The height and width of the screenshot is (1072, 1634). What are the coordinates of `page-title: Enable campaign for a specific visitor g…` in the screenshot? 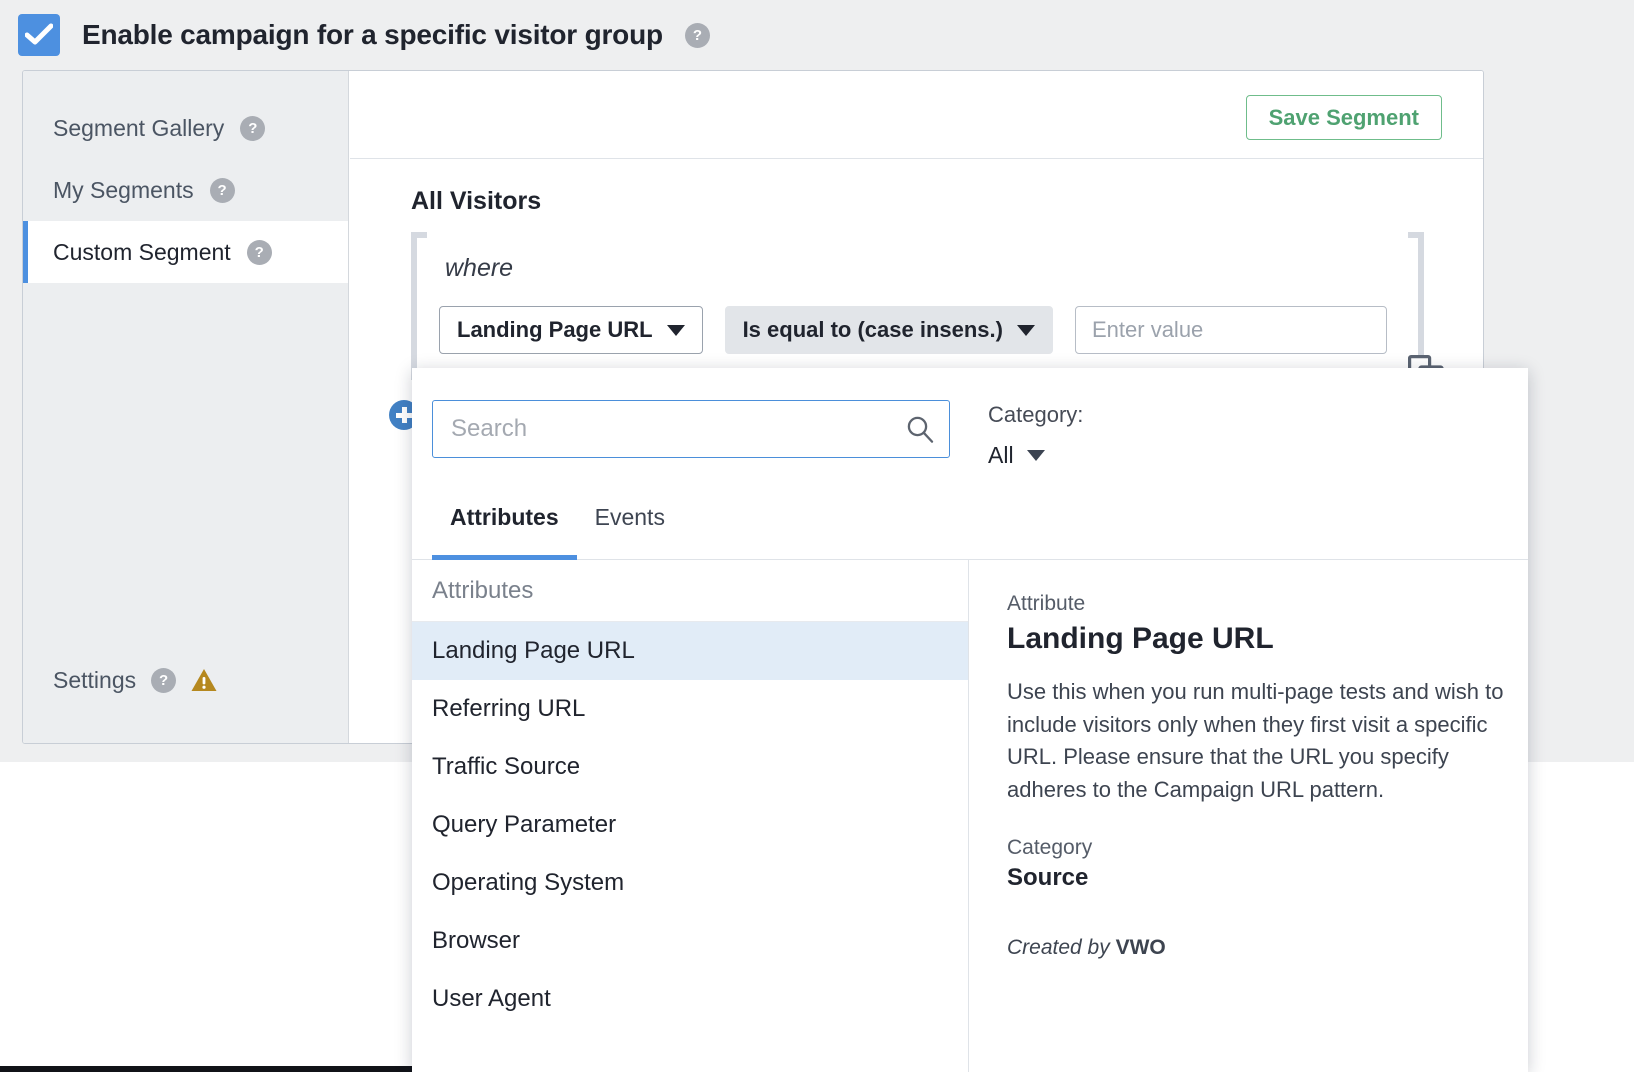 It's located at (372, 34).